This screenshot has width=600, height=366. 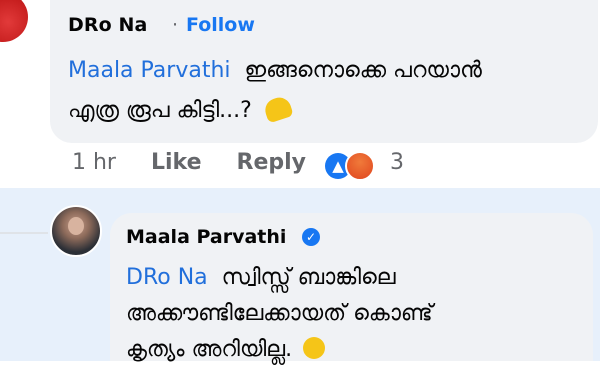 I want to click on reply-text-part: കൃത്യം അറിയില്ല., so click(x=209, y=349).